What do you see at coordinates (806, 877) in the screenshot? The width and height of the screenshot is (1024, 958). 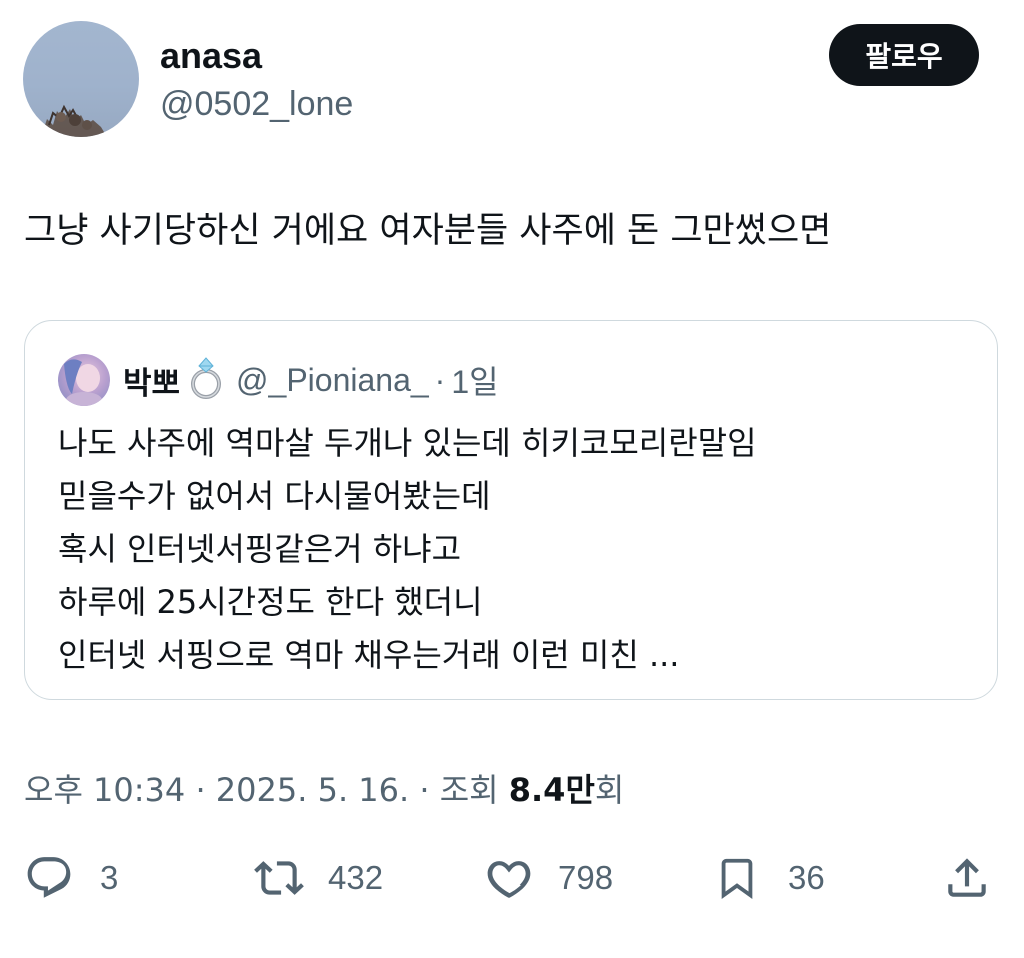 I see `bookmark-count: 36` at bounding box center [806, 877].